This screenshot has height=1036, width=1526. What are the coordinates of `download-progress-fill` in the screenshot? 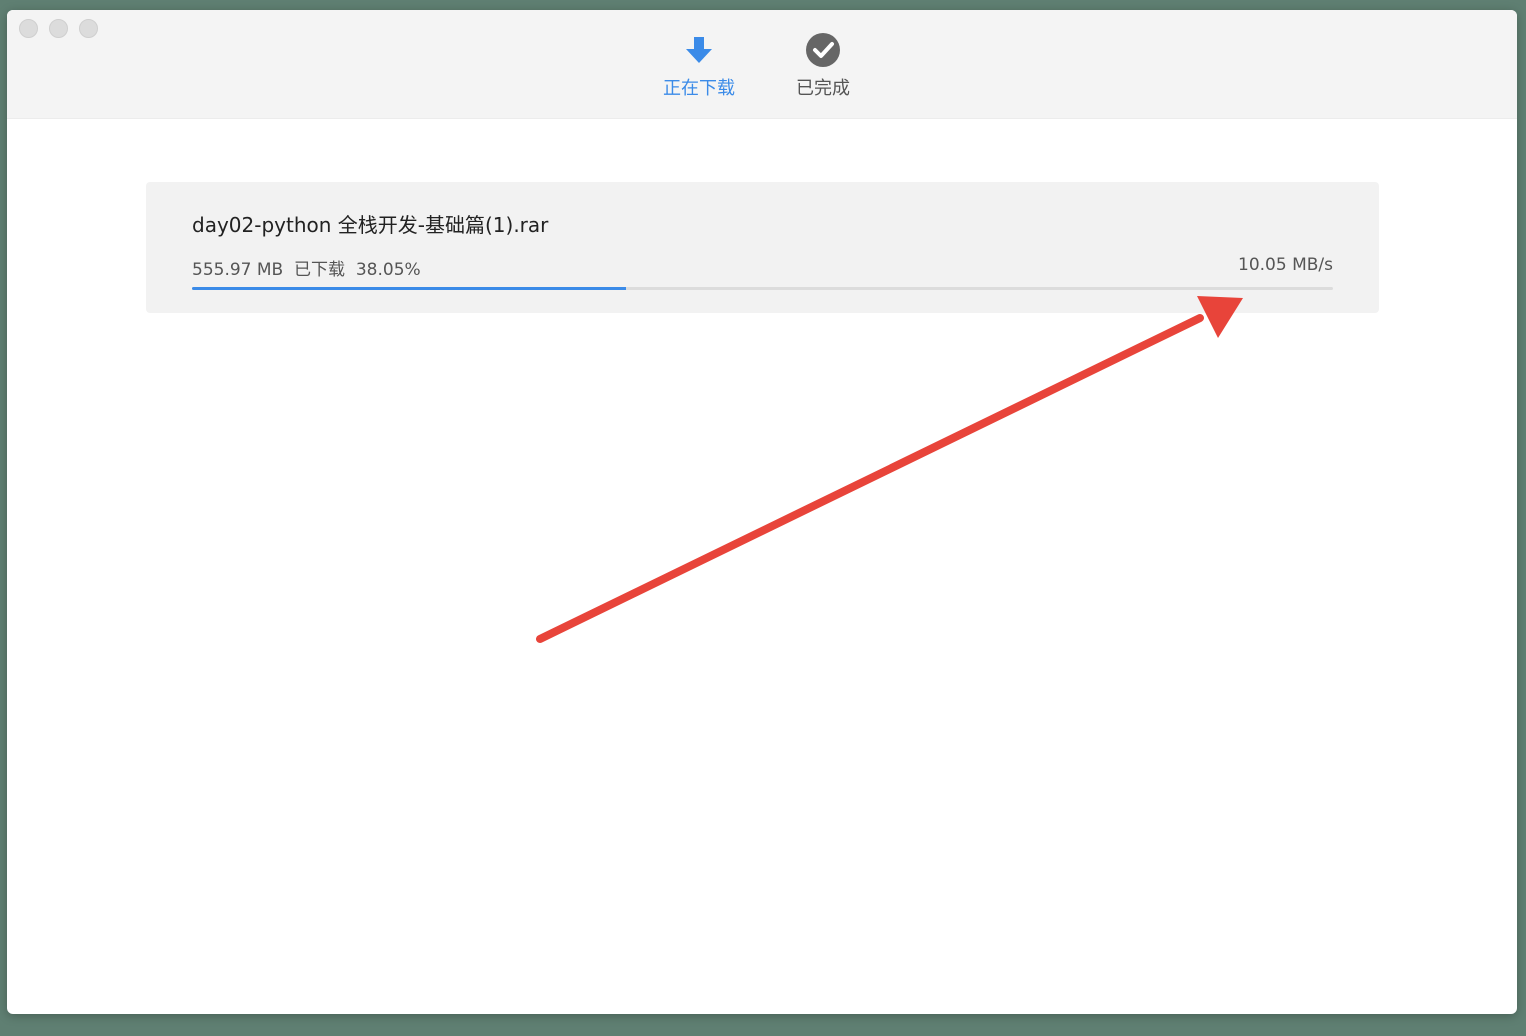 It's located at (409, 288).